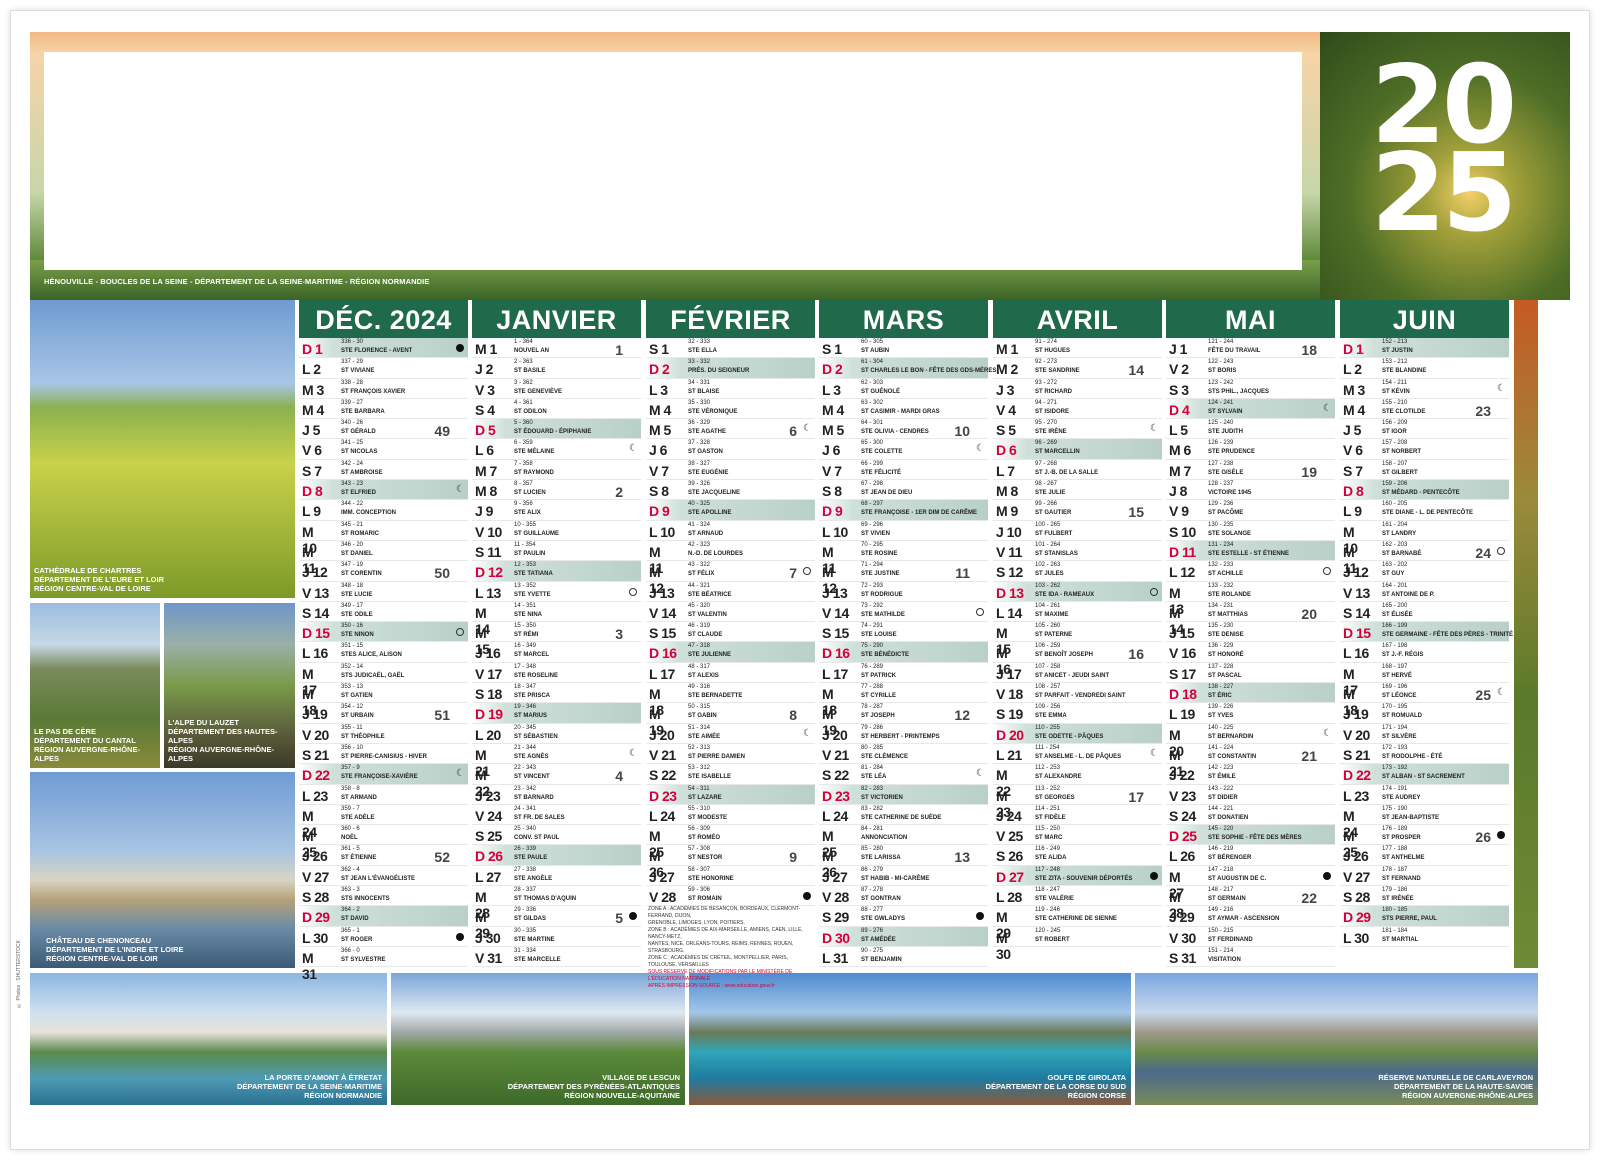  I want to click on saint-name: STE BÉATRICE, so click(710, 594).